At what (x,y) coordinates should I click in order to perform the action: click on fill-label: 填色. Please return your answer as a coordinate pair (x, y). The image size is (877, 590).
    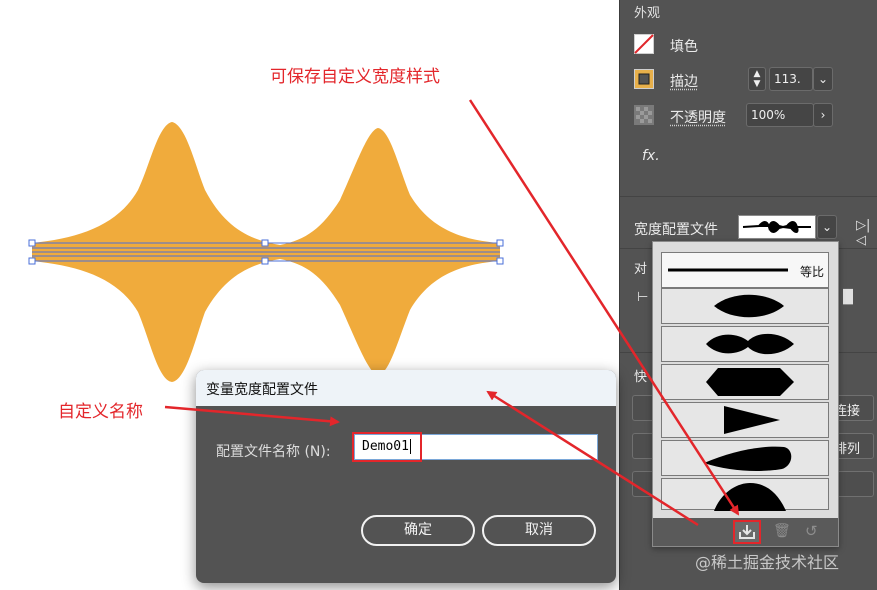
    Looking at the image, I should click on (684, 47).